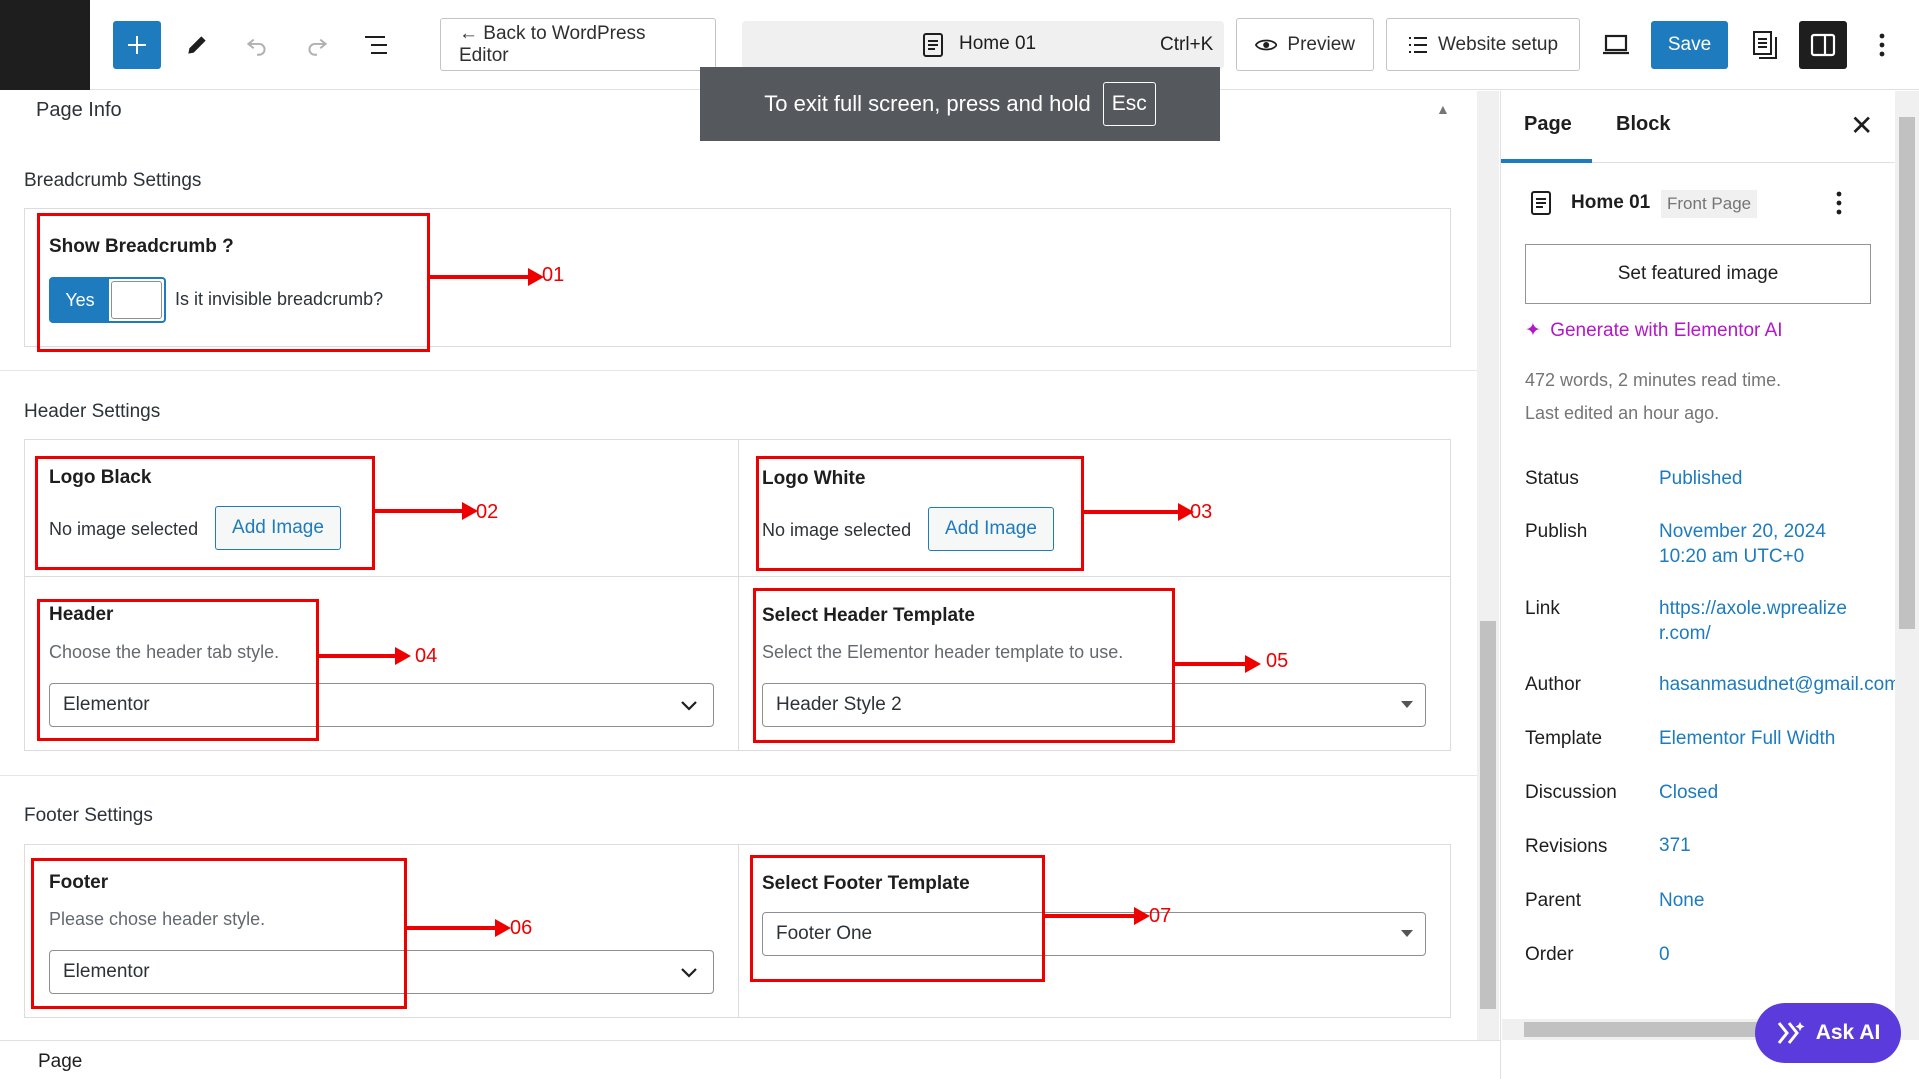 The height and width of the screenshot is (1079, 1919). I want to click on sidebar-page-title: Home 01, so click(1611, 202).